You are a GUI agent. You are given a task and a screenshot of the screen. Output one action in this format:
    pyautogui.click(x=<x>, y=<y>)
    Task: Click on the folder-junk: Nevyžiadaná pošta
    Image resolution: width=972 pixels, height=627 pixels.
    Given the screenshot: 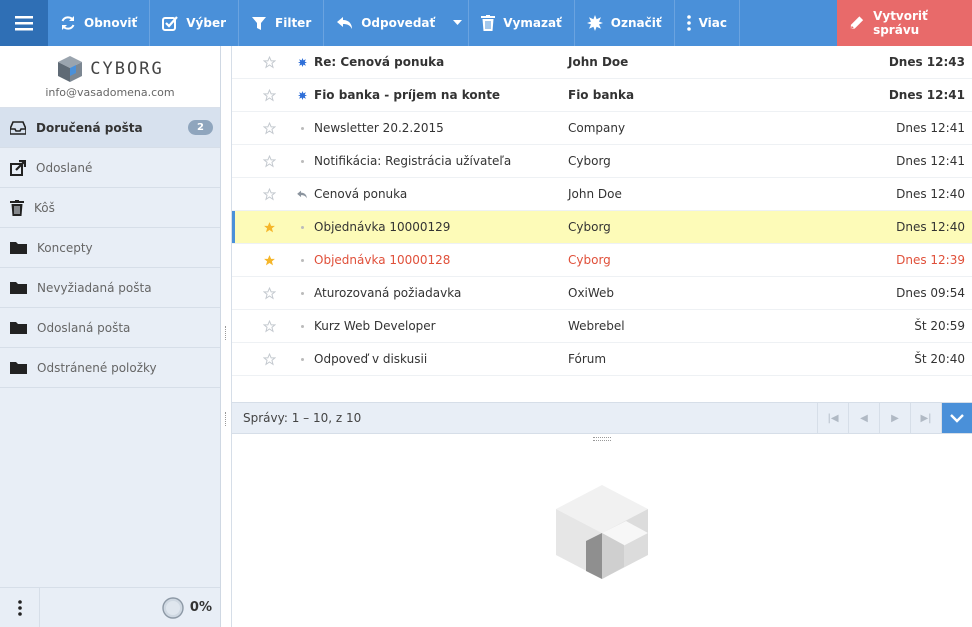 What is the action you would take?
    pyautogui.click(x=110, y=288)
    